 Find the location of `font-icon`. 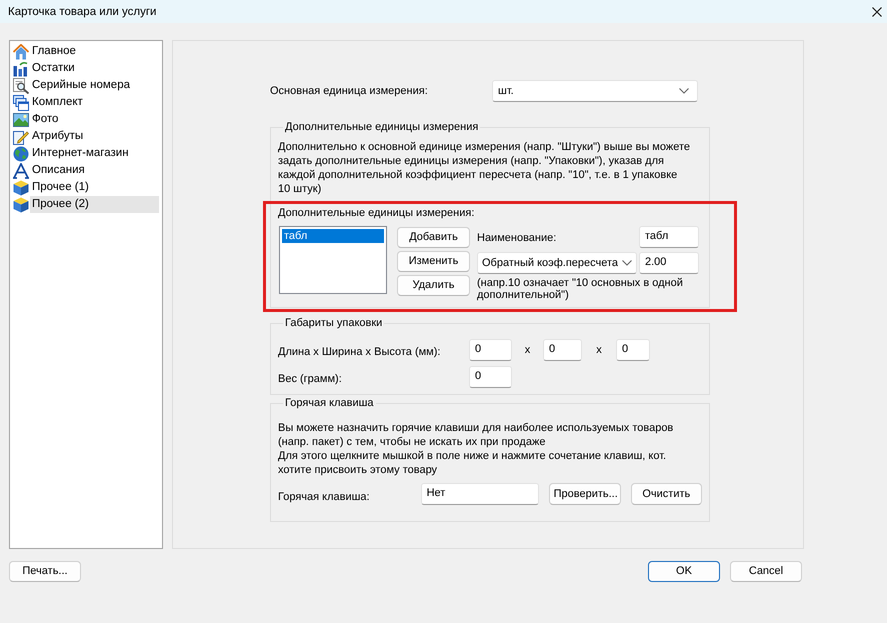

font-icon is located at coordinates (21, 170).